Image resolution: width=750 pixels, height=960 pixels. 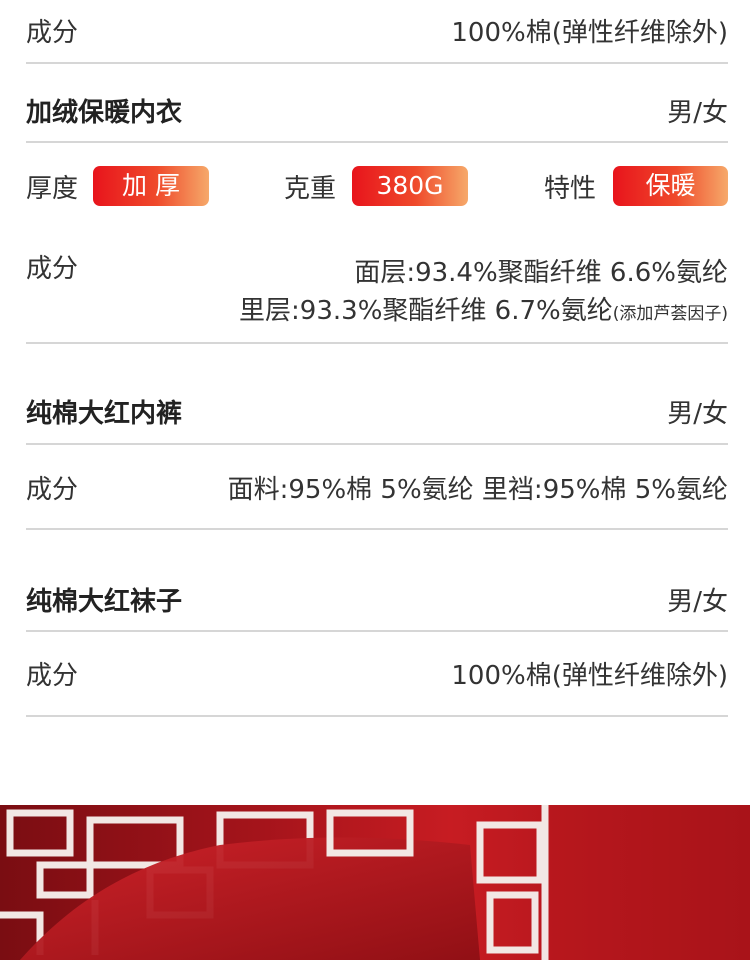 What do you see at coordinates (310, 189) in the screenshot?
I see `weight-label: 克重` at bounding box center [310, 189].